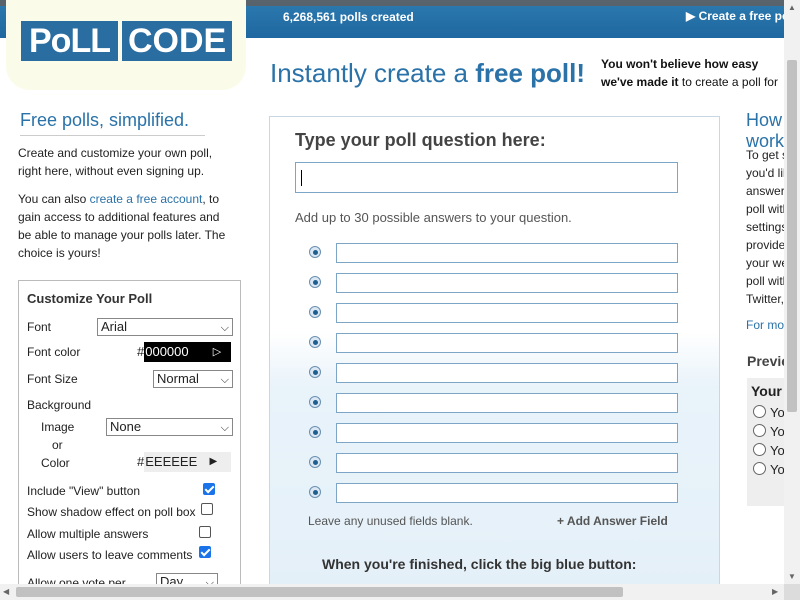 This screenshot has height=600, width=800. I want to click on font-color-swatch: 000000 ▷, so click(188, 352).